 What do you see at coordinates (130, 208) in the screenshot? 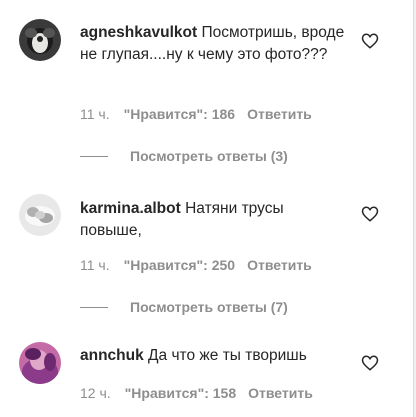
I see `comment-username: karmina.albot` at bounding box center [130, 208].